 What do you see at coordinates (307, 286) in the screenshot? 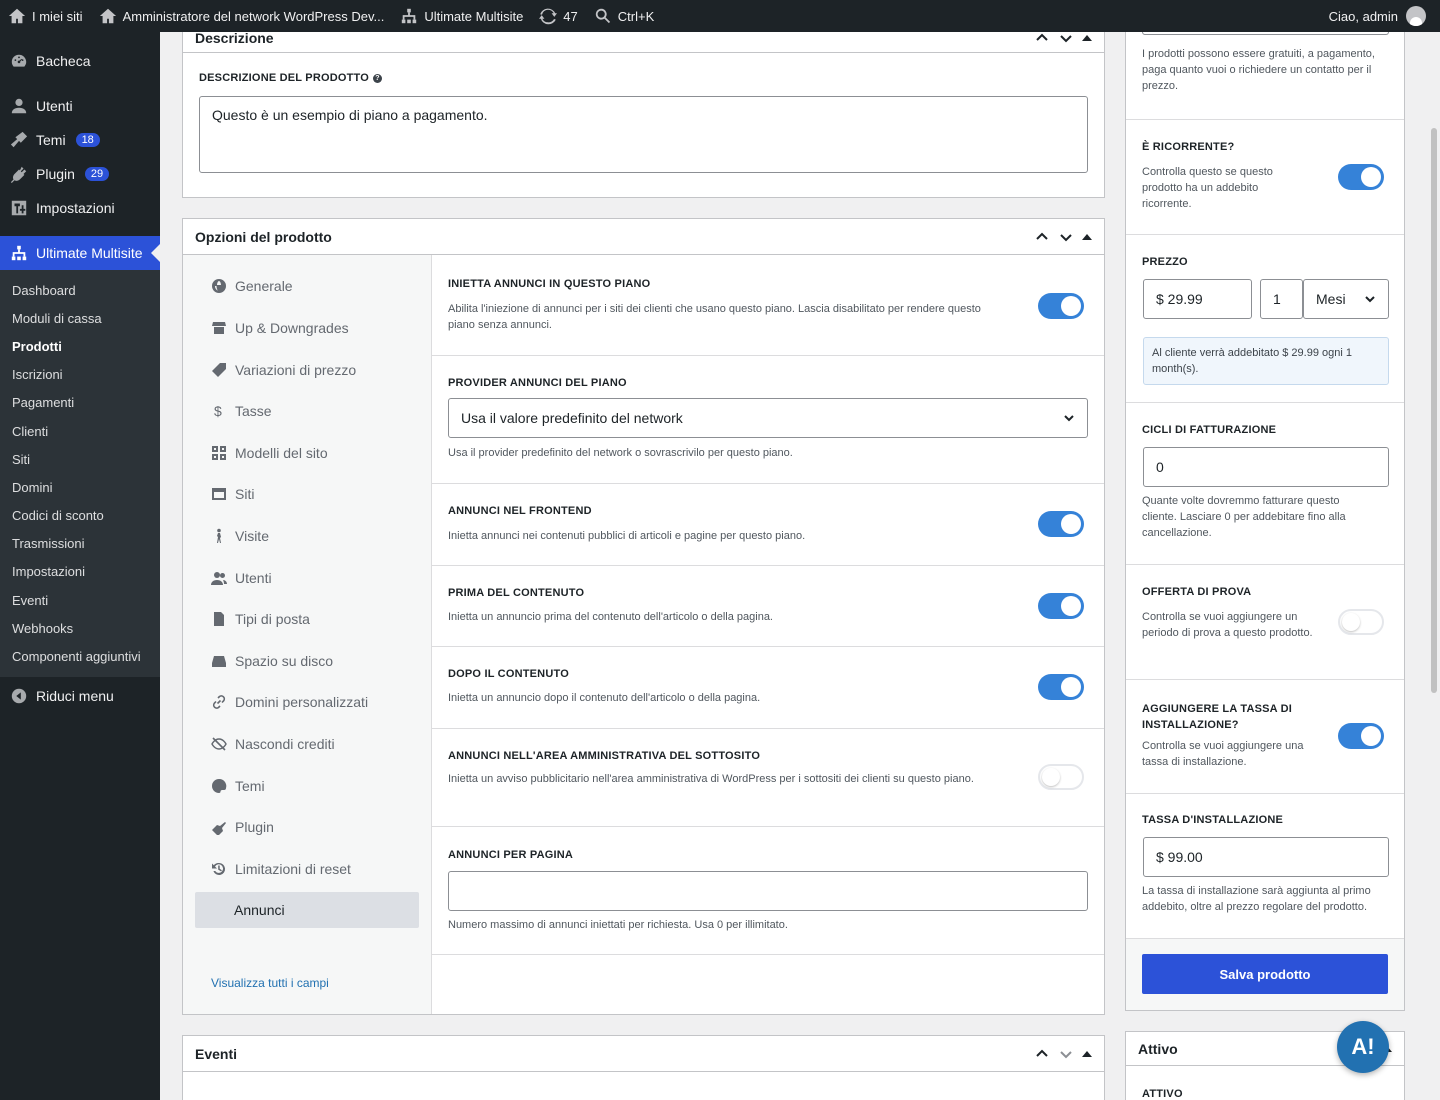
I see `tab-generale: Generale` at bounding box center [307, 286].